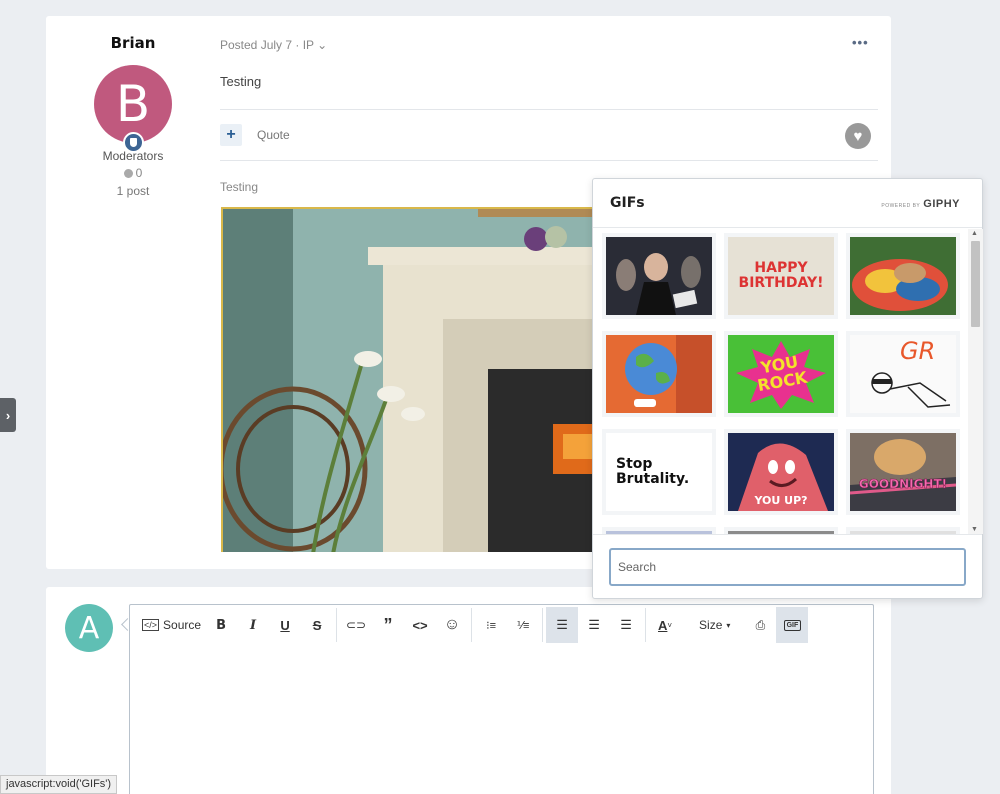  What do you see at coordinates (760, 625) in the screenshot?
I see `preview-button: ⎙` at bounding box center [760, 625].